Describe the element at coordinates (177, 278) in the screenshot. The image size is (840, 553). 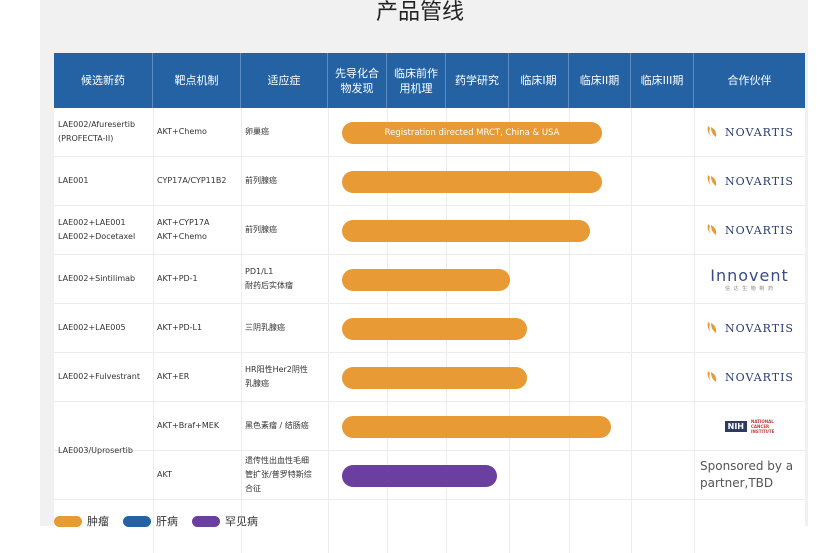
I see `target-cell: AKT+PD-1` at that location.